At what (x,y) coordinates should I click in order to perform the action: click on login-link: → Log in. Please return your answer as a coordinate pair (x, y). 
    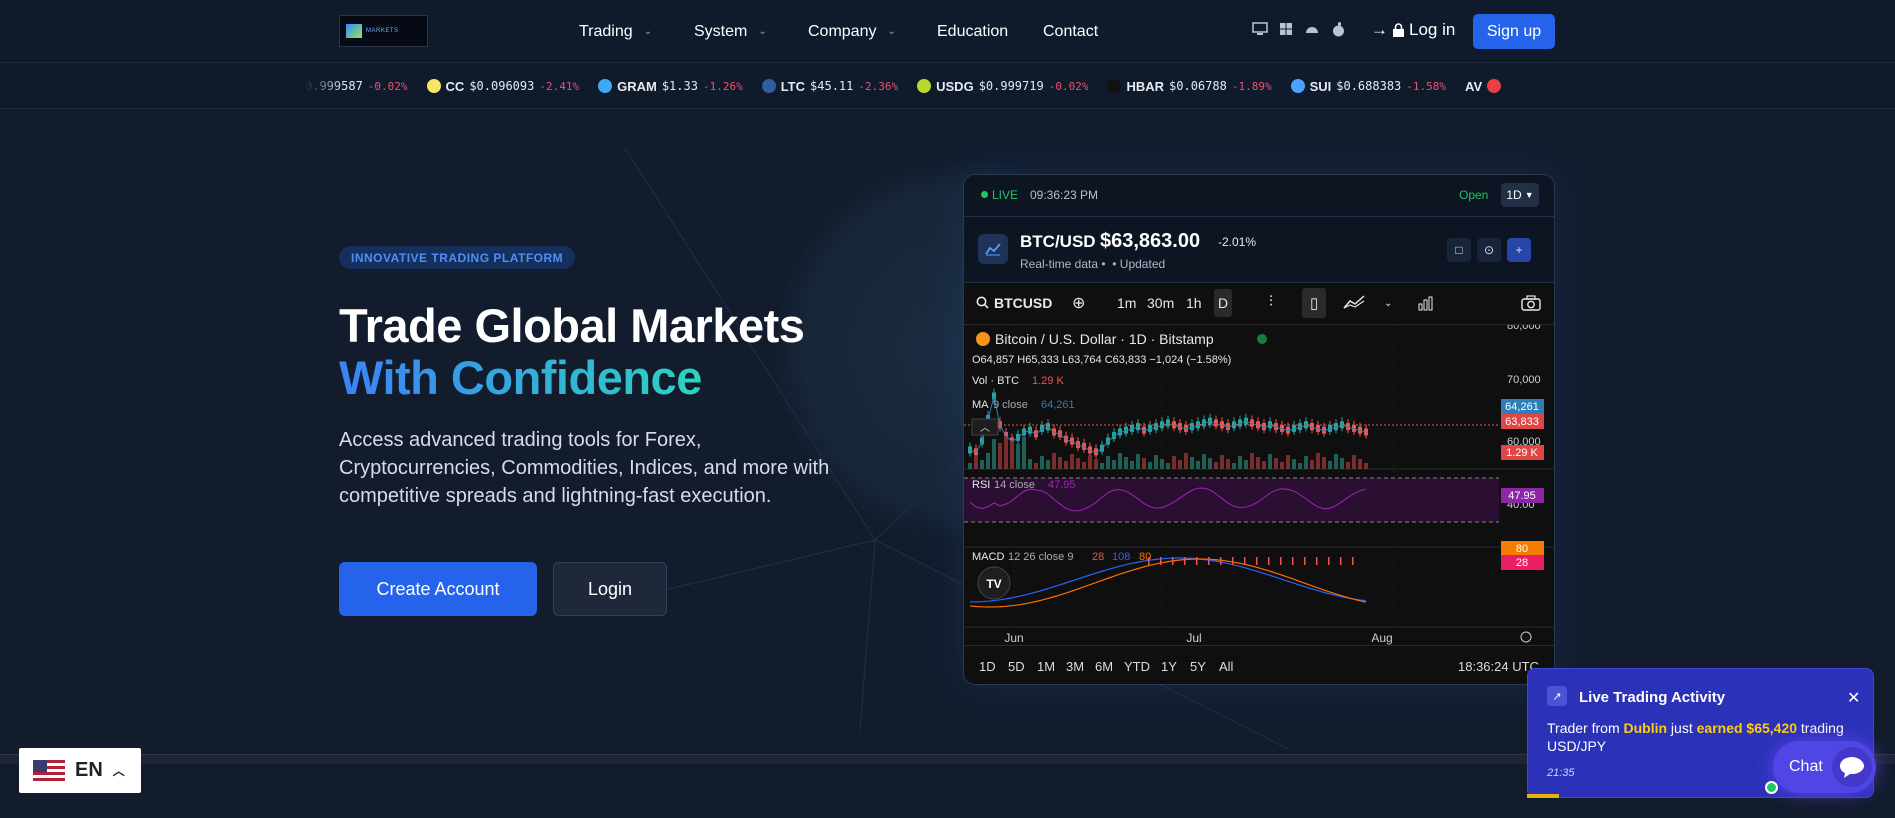
    Looking at the image, I should click on (1413, 30).